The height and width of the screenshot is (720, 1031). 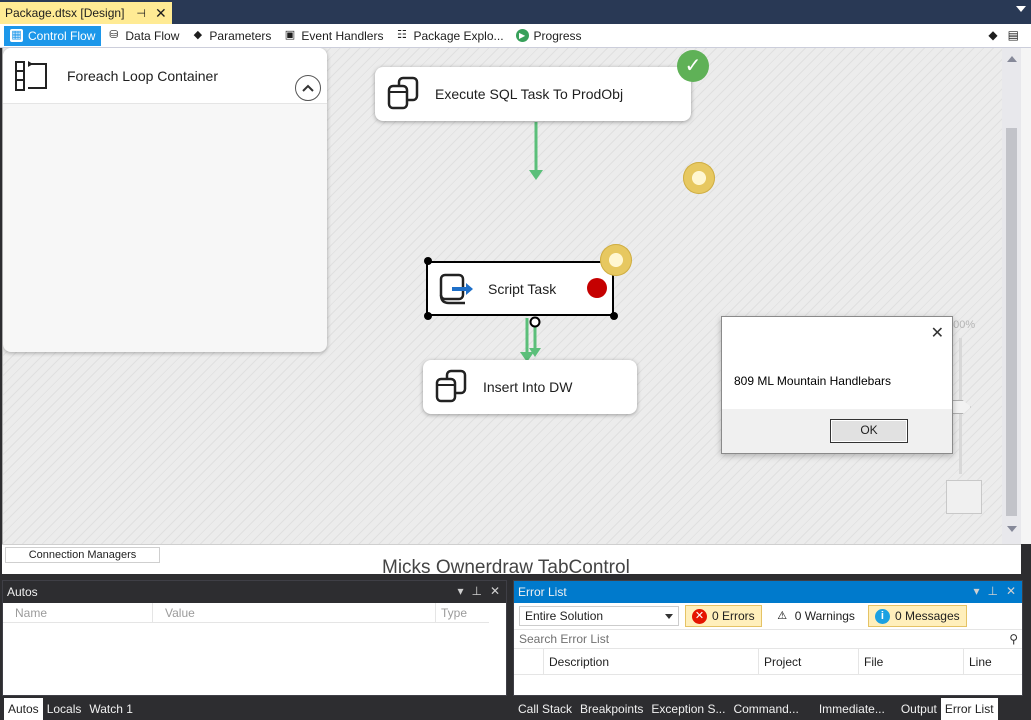 I want to click on package-explorer-icon: ☷, so click(x=402, y=35).